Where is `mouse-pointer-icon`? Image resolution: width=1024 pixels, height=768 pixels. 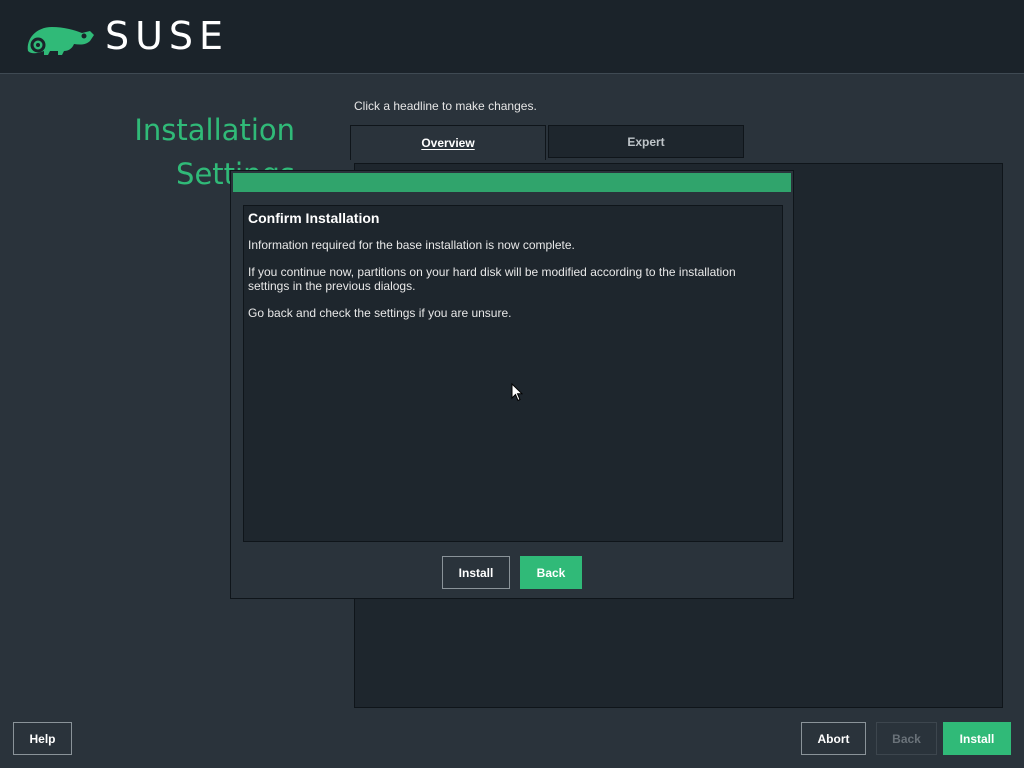
mouse-pointer-icon is located at coordinates (517, 392).